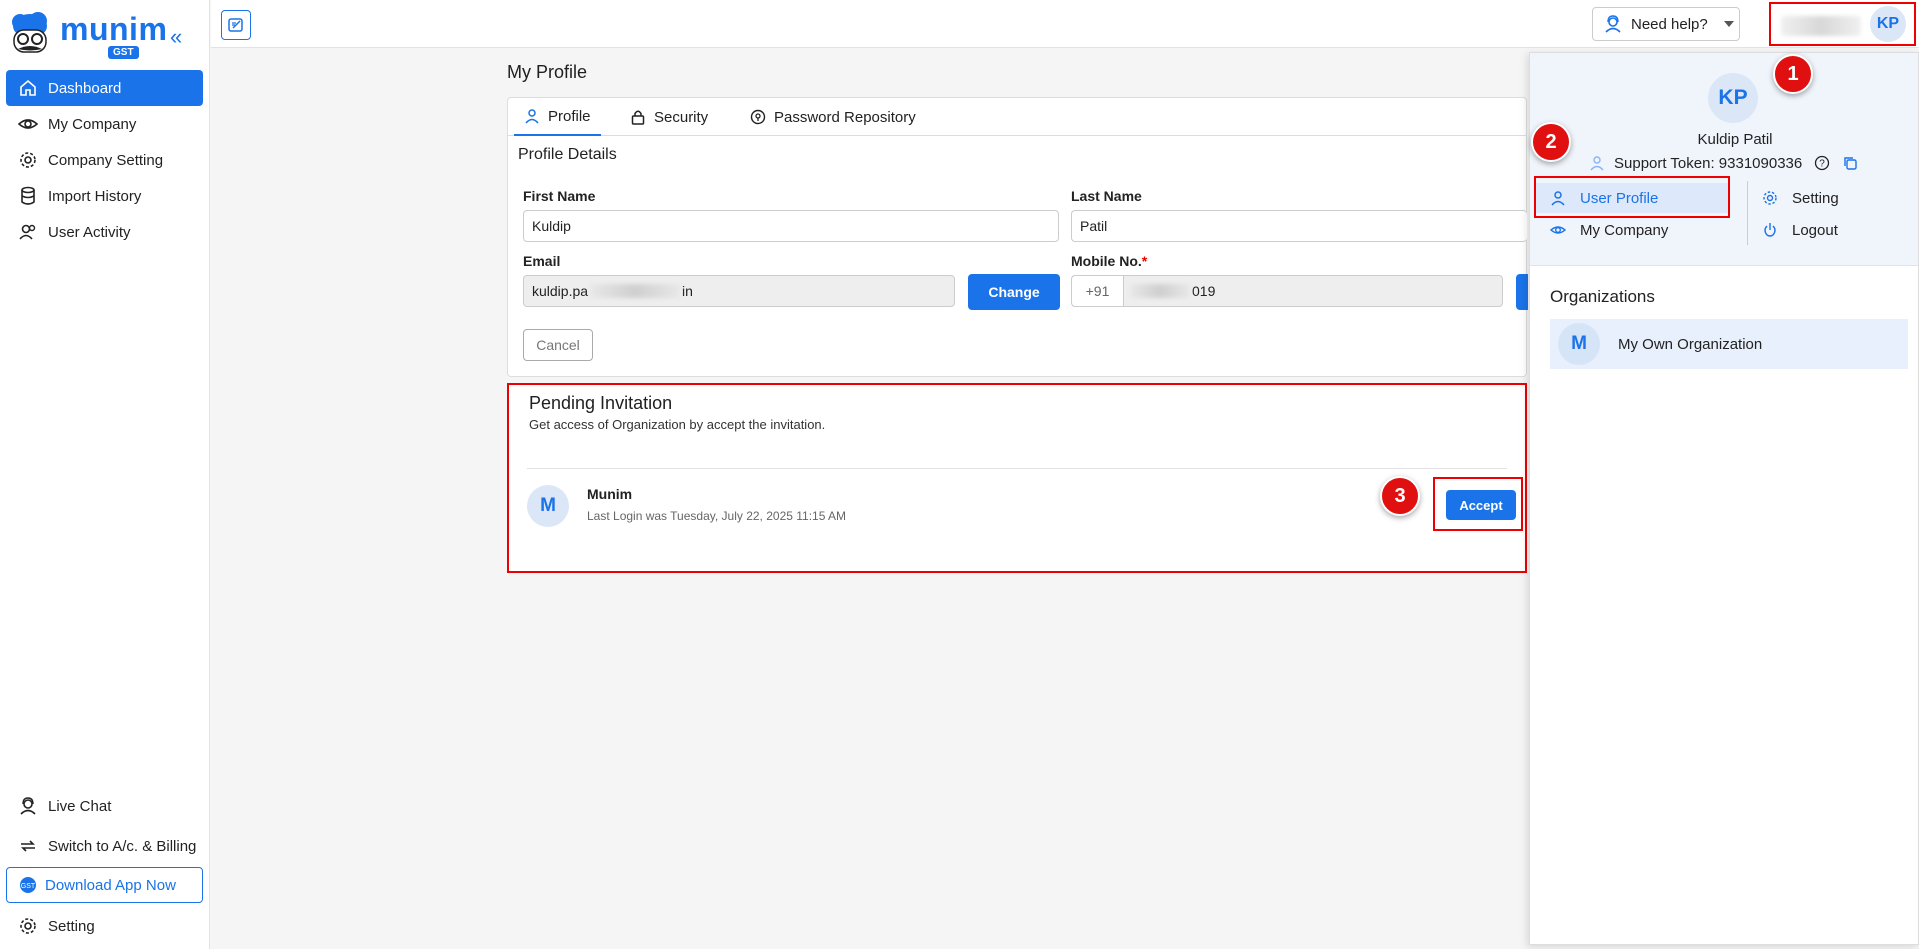 The width and height of the screenshot is (1919, 949). Describe the element at coordinates (681, 117) in the screenshot. I see `tab-label: Security` at that location.